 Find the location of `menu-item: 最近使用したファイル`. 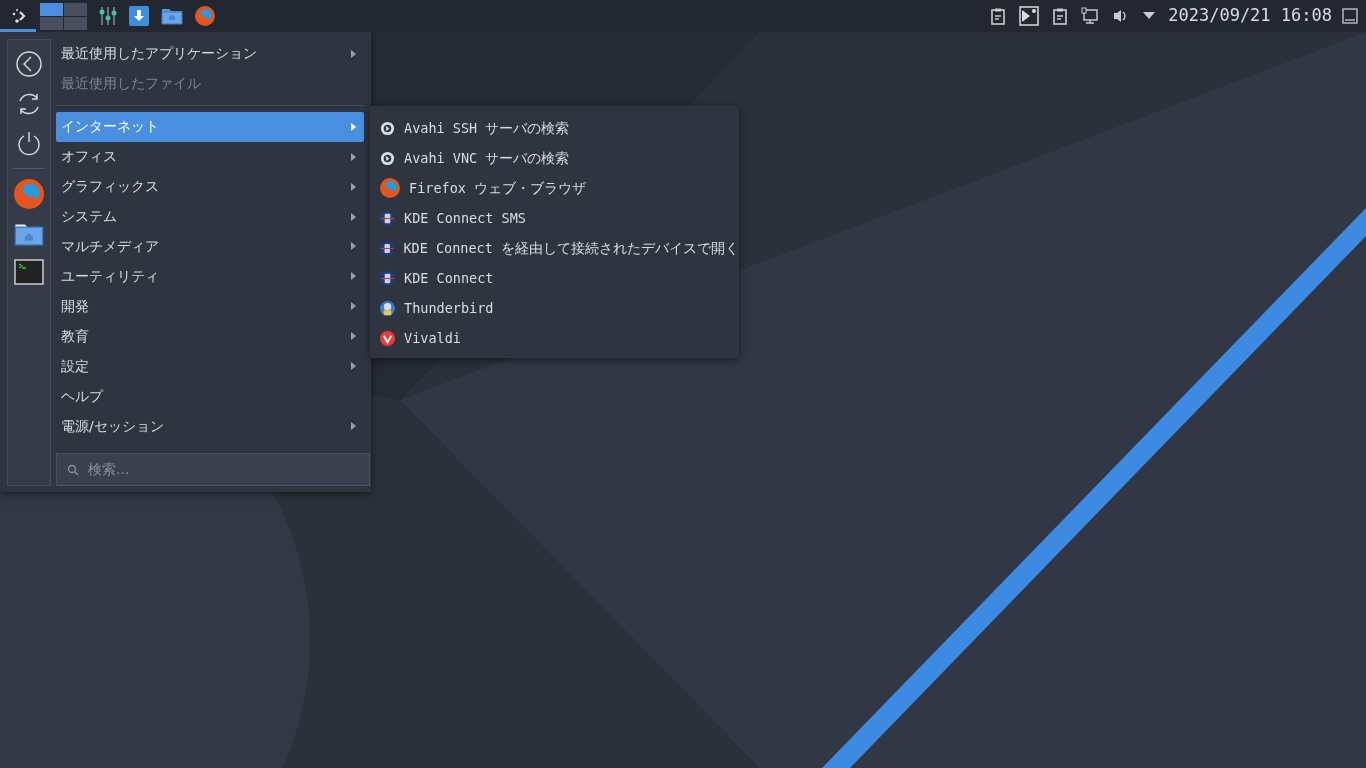

menu-item: 最近使用したファイル is located at coordinates (131, 84).